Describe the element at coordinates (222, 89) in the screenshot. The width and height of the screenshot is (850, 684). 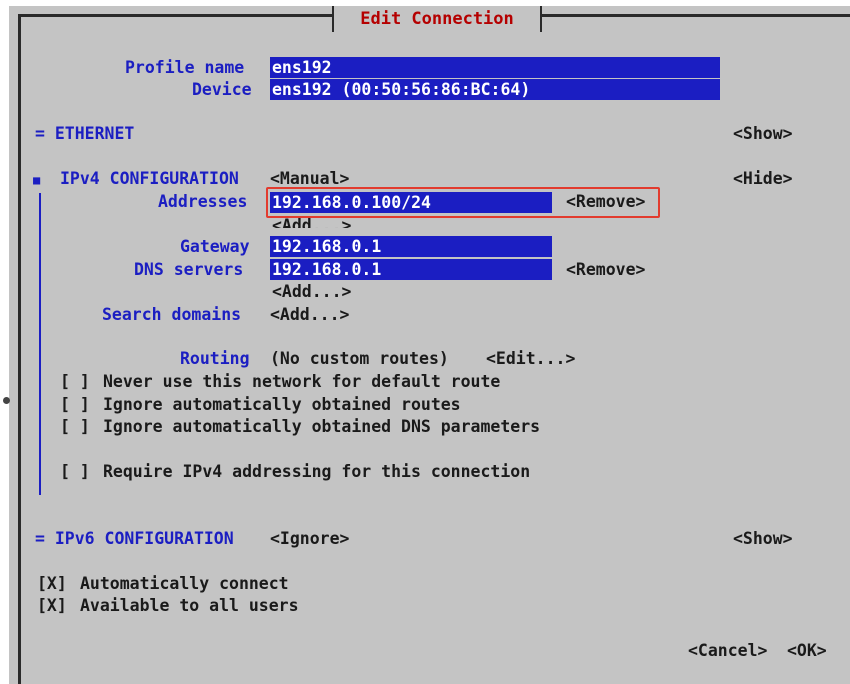
I see `device-label: Device` at that location.